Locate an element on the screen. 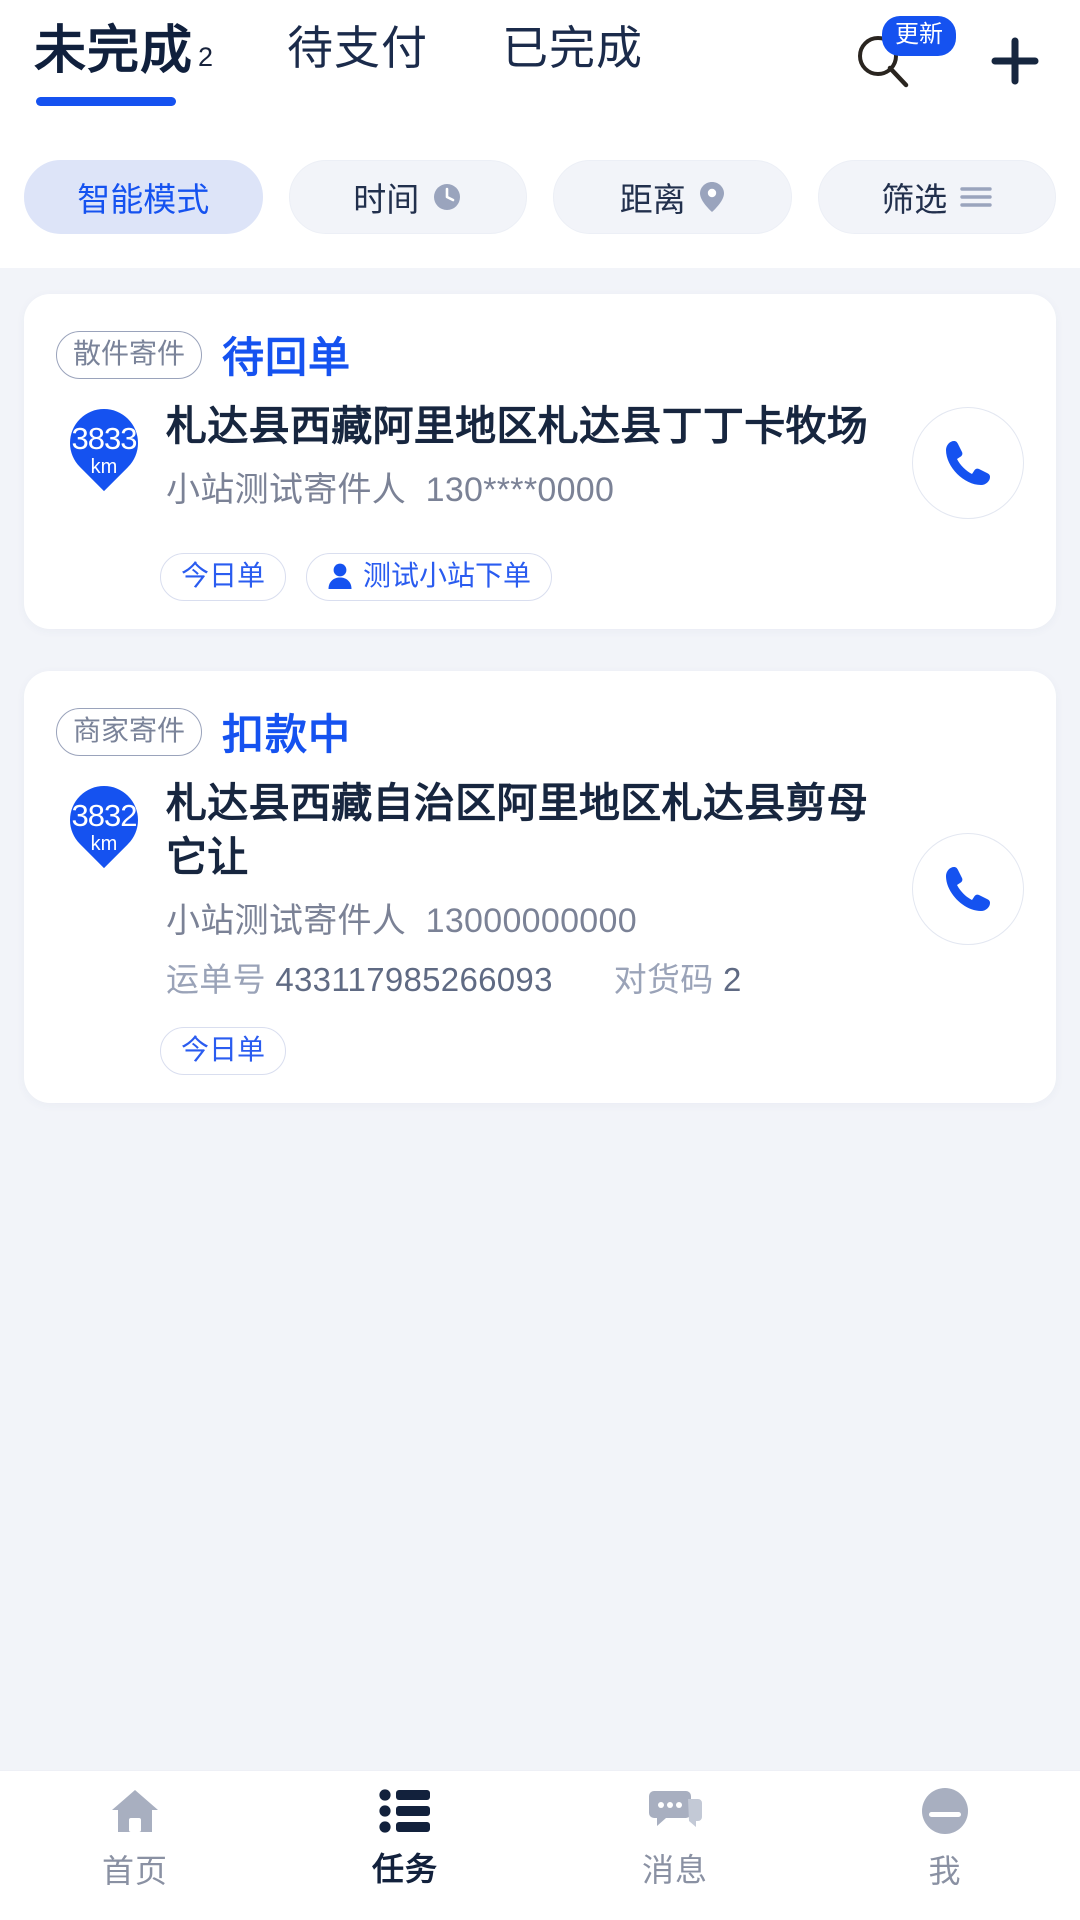 The width and height of the screenshot is (1080, 1920). nav-item-home: 首页 is located at coordinates (135, 1839).